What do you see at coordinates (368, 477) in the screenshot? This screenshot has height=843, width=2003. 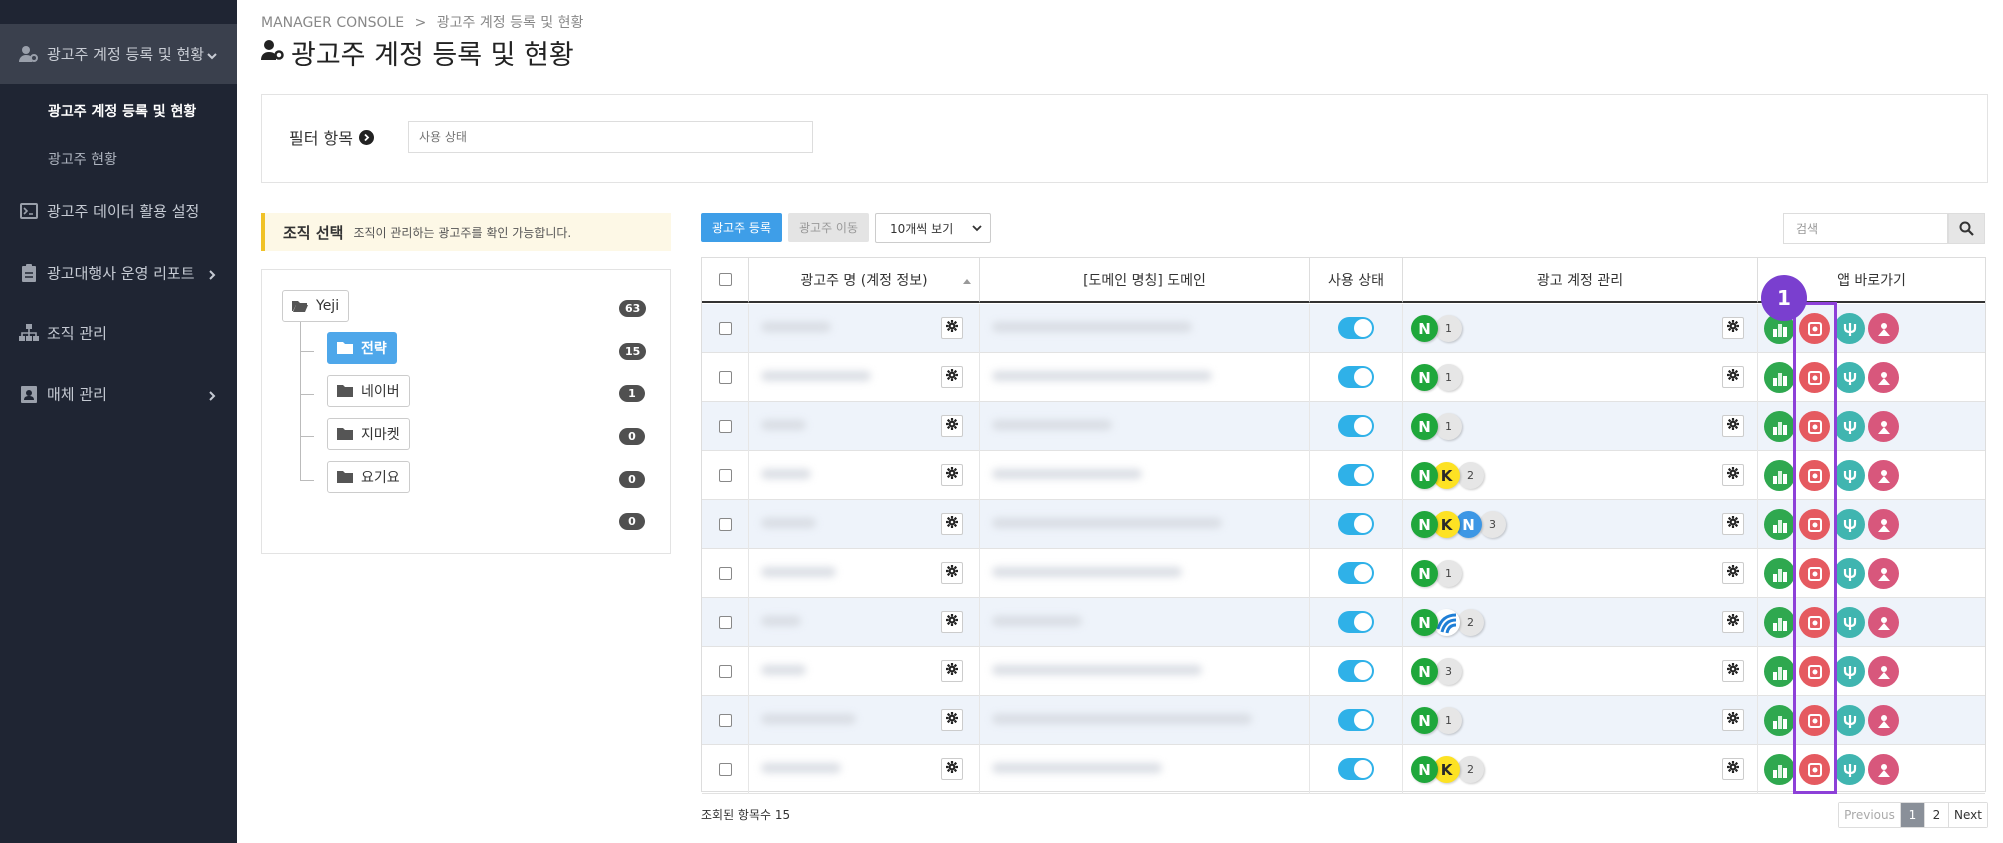 I see `tree-node-child: 요기요` at bounding box center [368, 477].